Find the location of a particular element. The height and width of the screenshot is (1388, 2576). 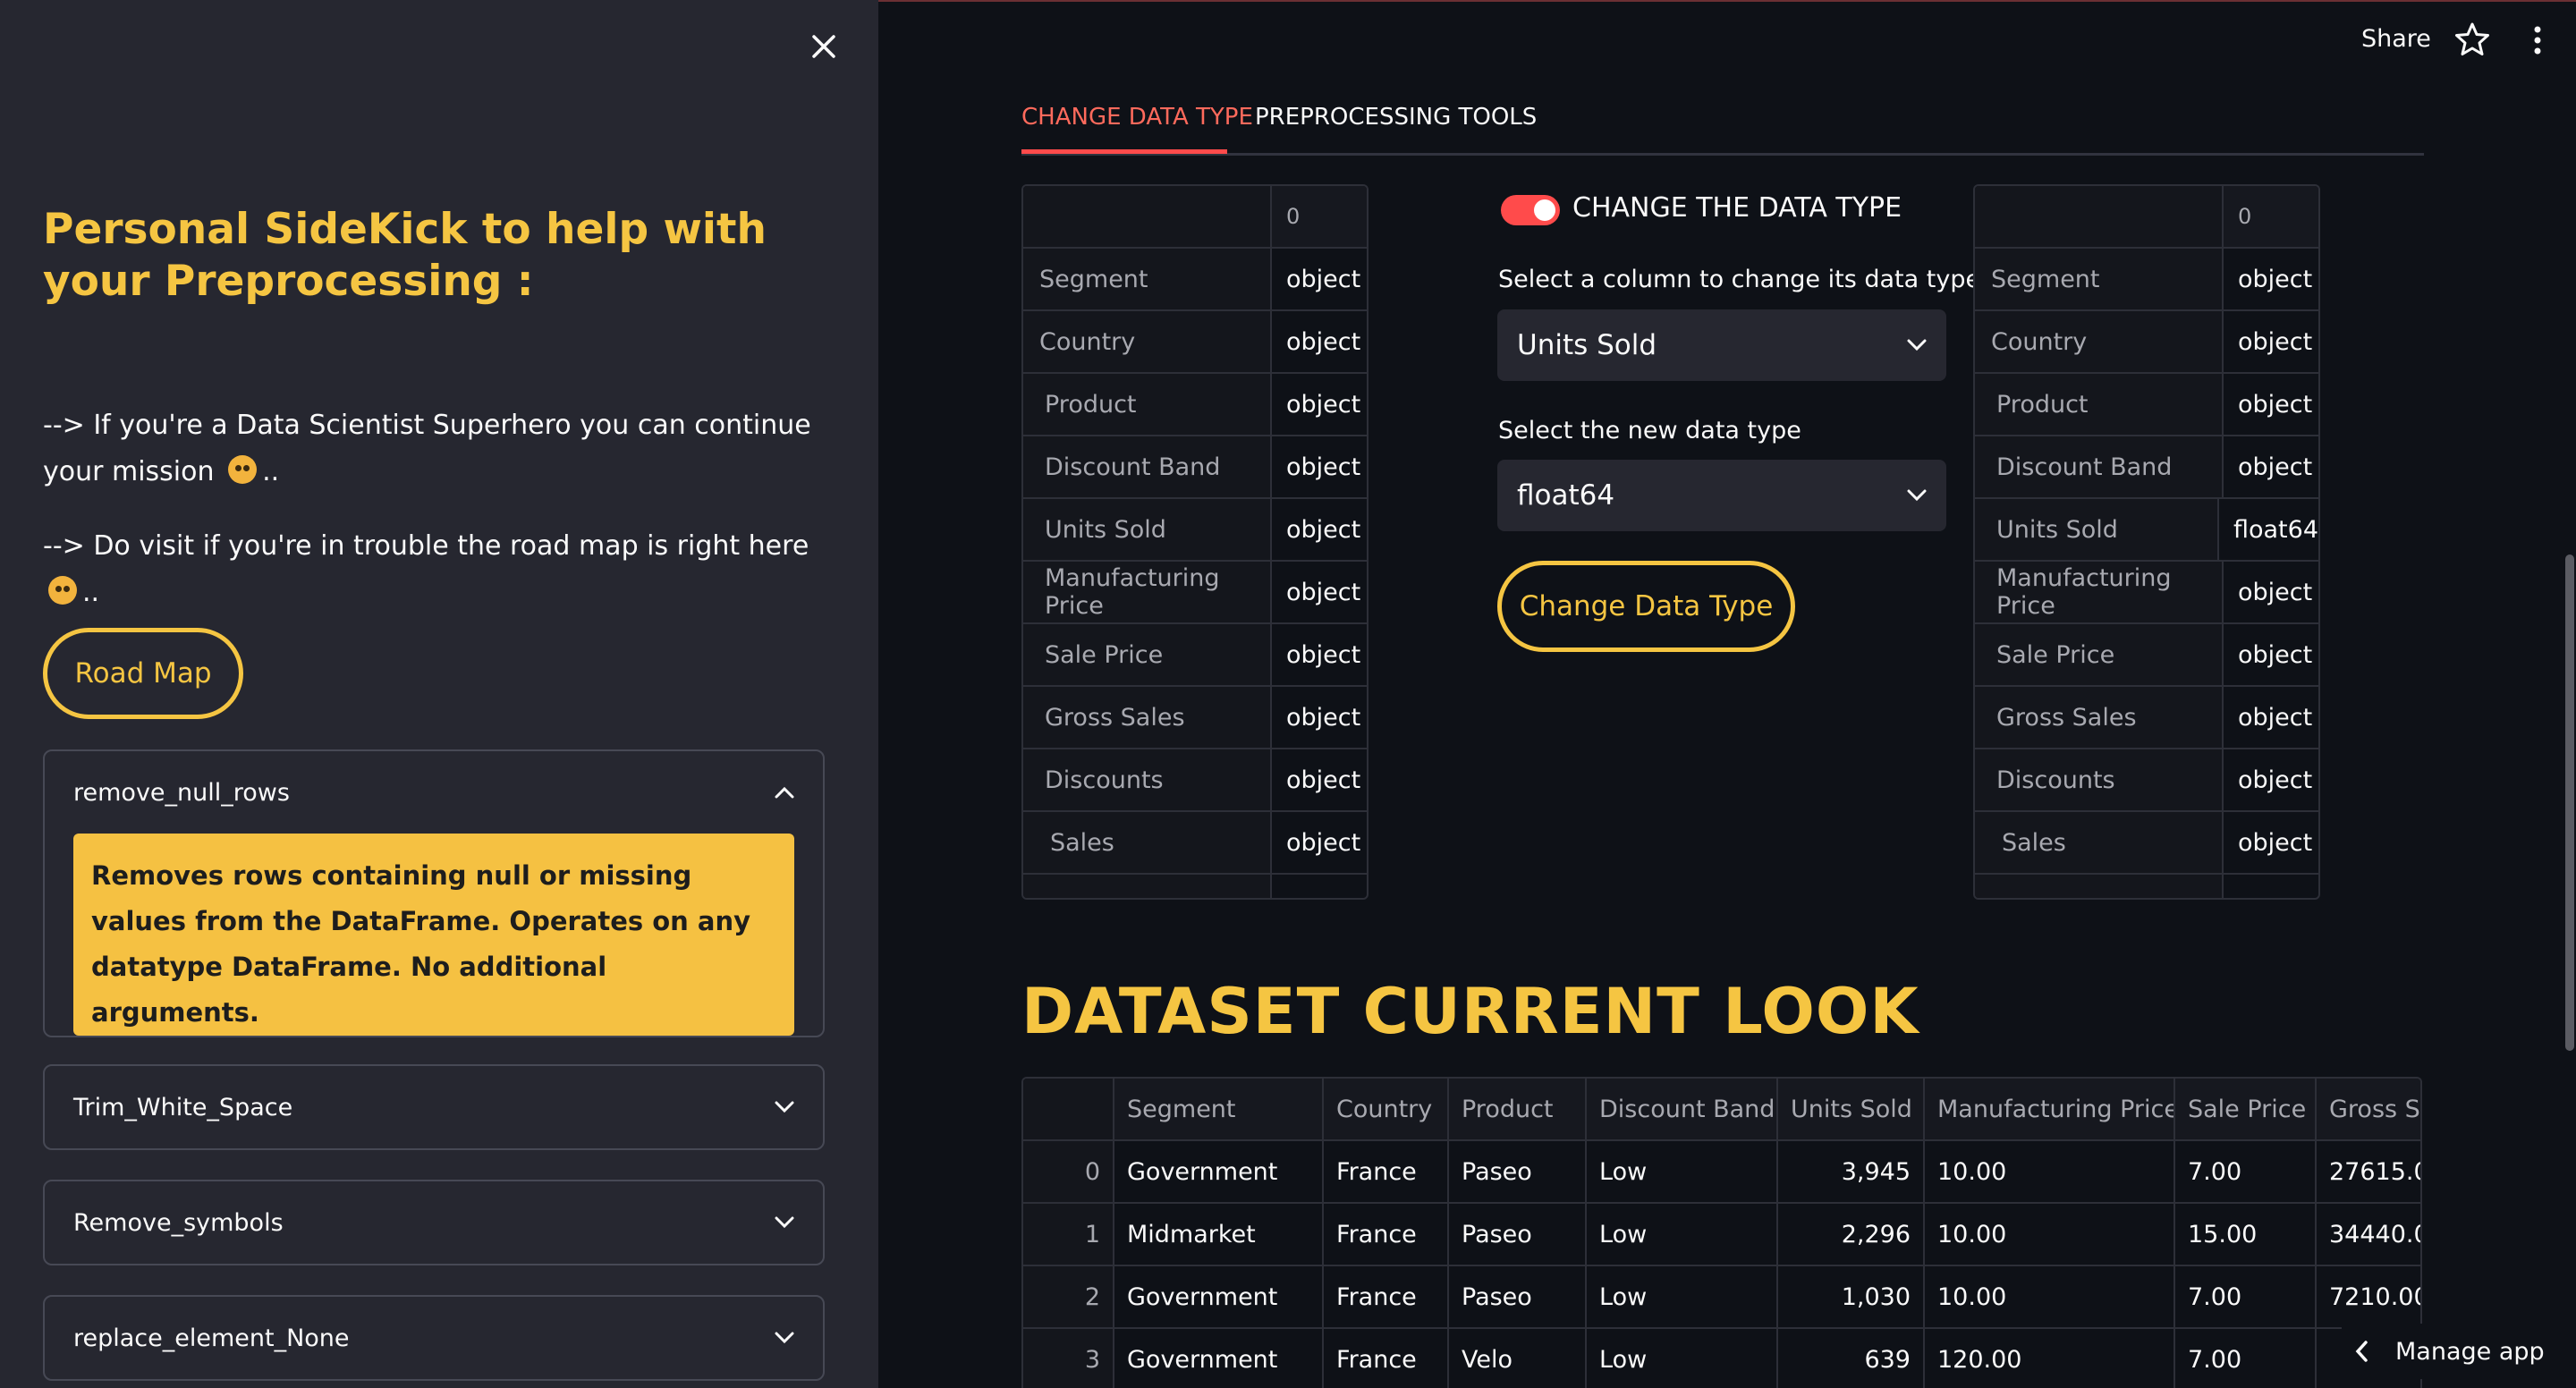

column-select-label: Select a column to change its data type is located at coordinates (1739, 280).